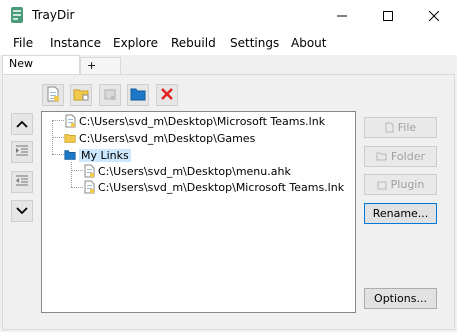 The height and width of the screenshot is (332, 457). Describe the element at coordinates (23, 43) in the screenshot. I see `menu-file: File` at that location.